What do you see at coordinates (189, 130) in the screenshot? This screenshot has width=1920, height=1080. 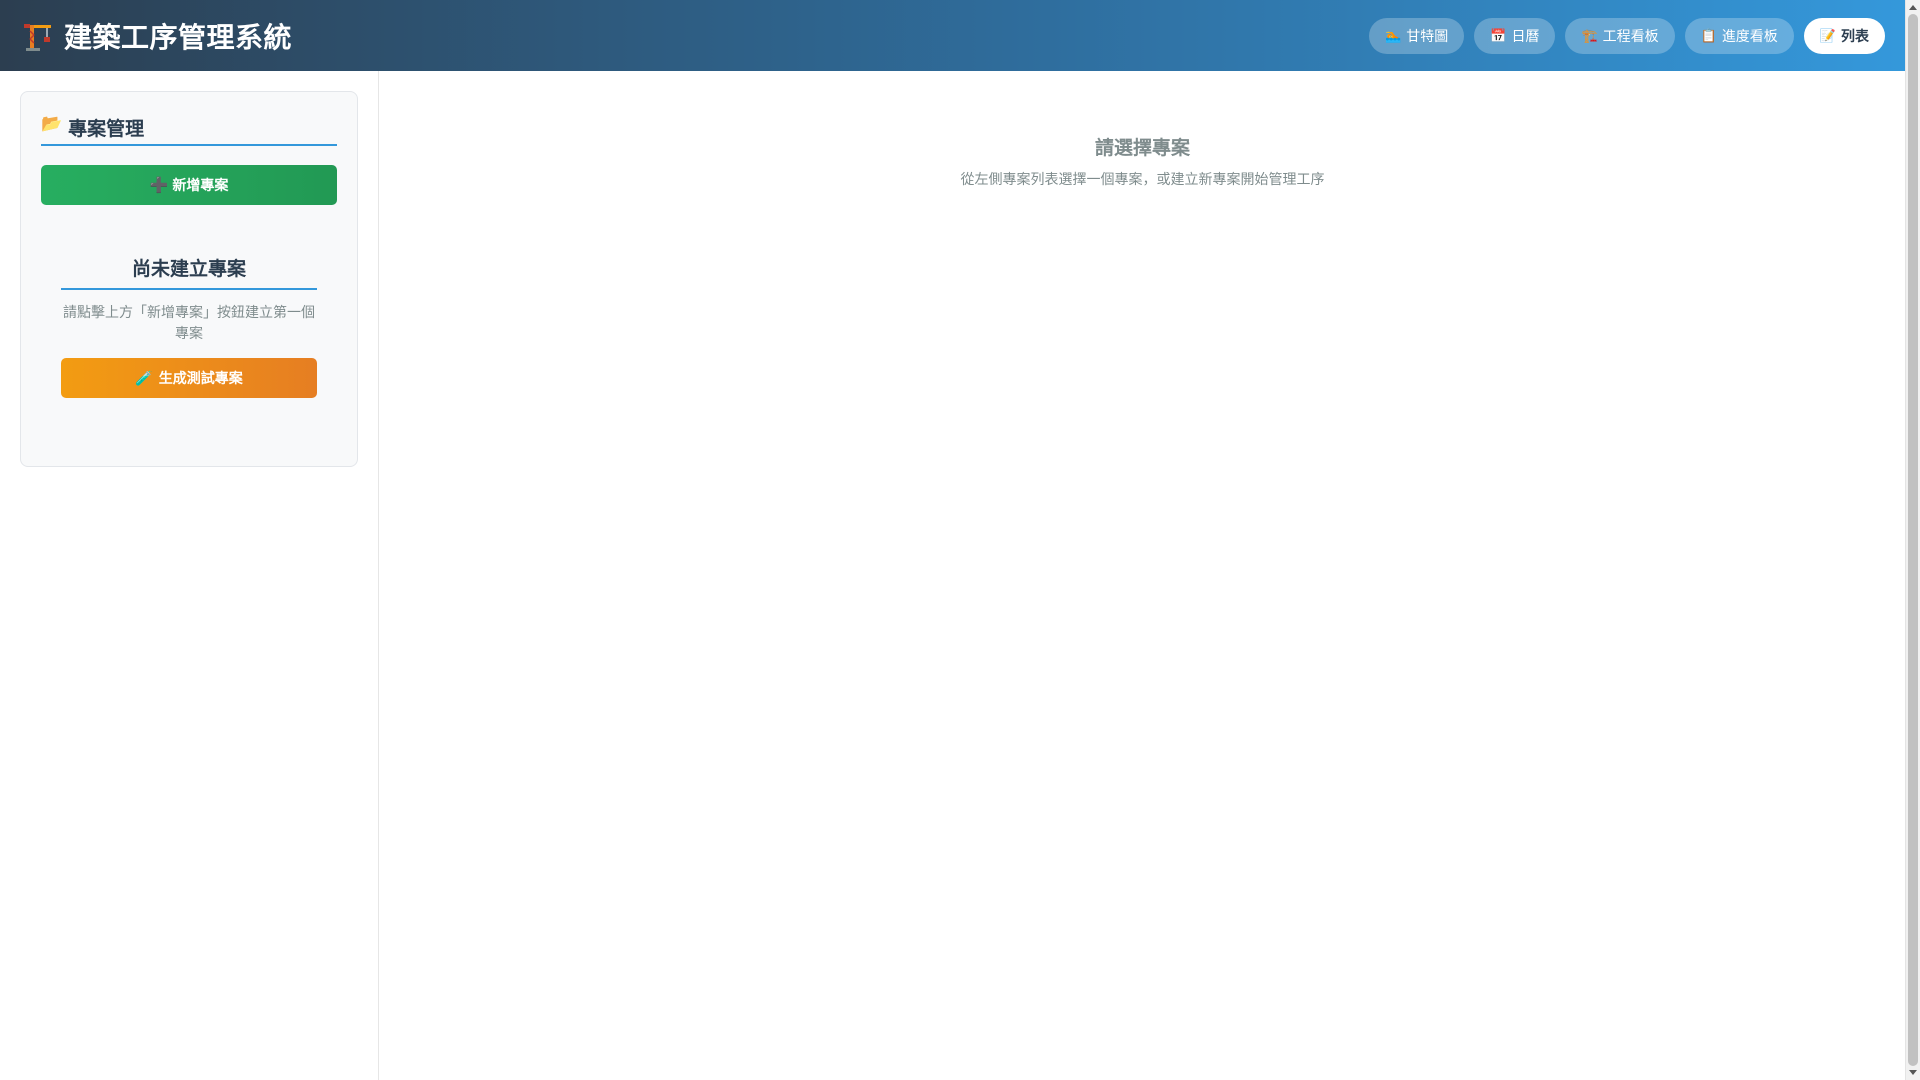 I see `project-panel-header: 📂 專案管理` at bounding box center [189, 130].